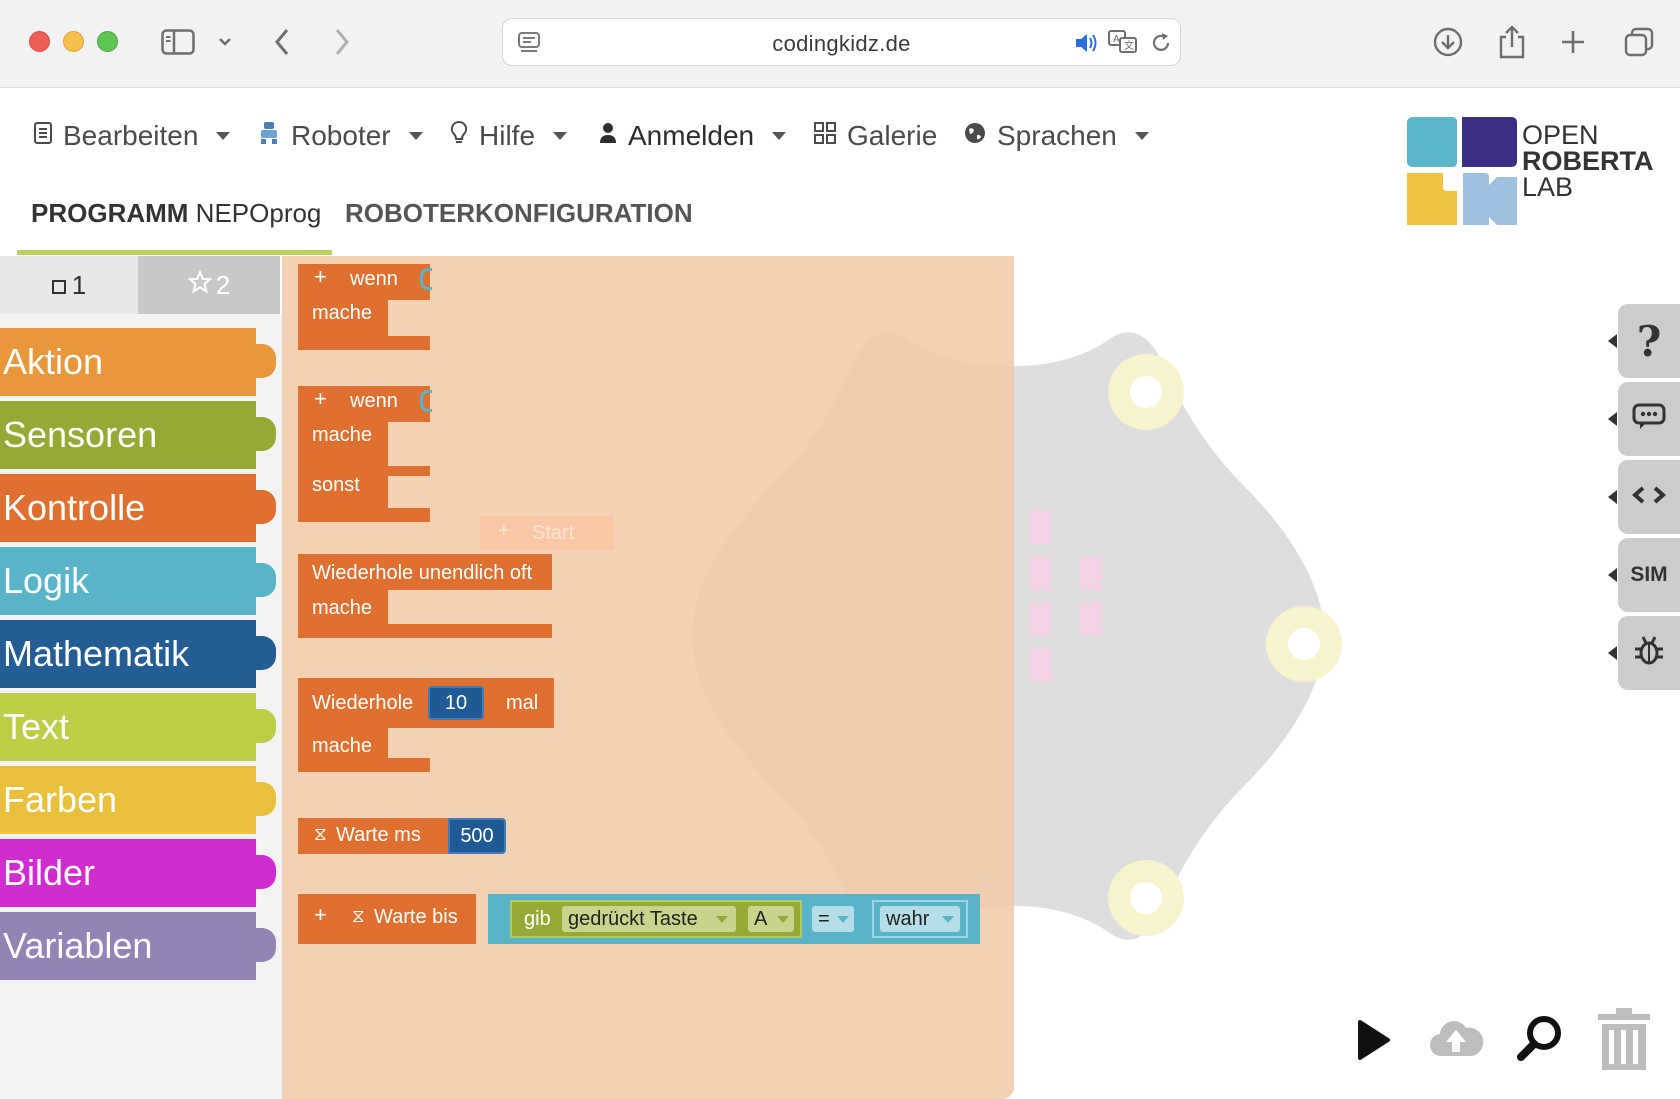 The image size is (1680, 1099). What do you see at coordinates (833, 919) in the screenshot?
I see `operator-dropdown: =` at bounding box center [833, 919].